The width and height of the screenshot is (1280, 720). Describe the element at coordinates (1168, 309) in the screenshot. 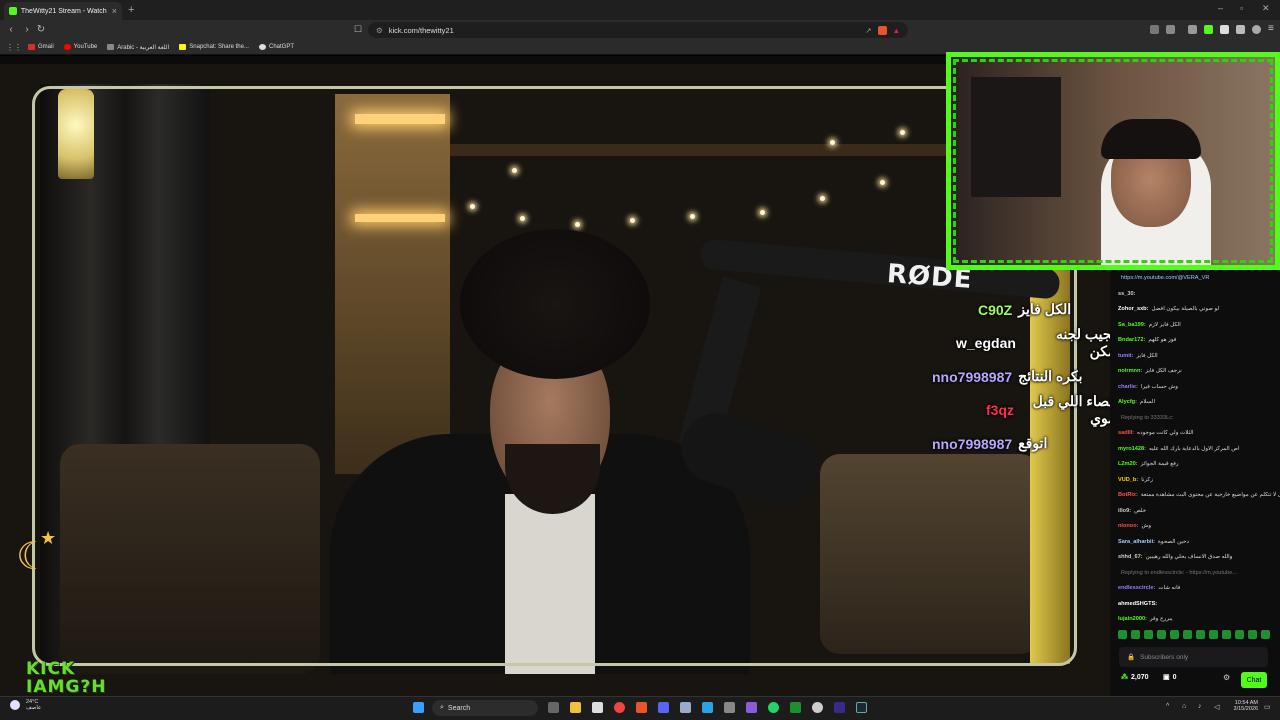

I see `chat-message: Zohor_sxb: لو صوتي بالصيلة بيكون افضل` at that location.